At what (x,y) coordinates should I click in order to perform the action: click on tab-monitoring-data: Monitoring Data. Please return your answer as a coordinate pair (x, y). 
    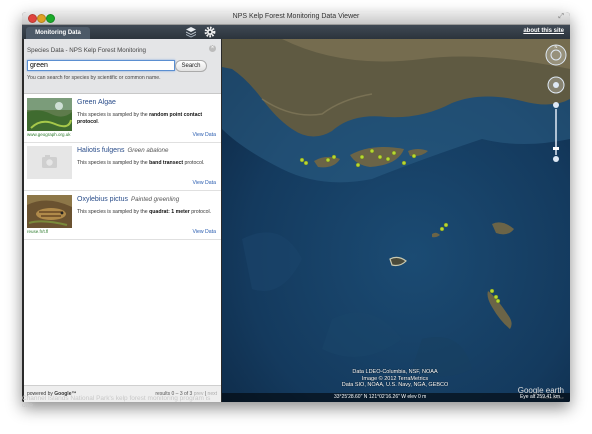
    Looking at the image, I should click on (58, 33).